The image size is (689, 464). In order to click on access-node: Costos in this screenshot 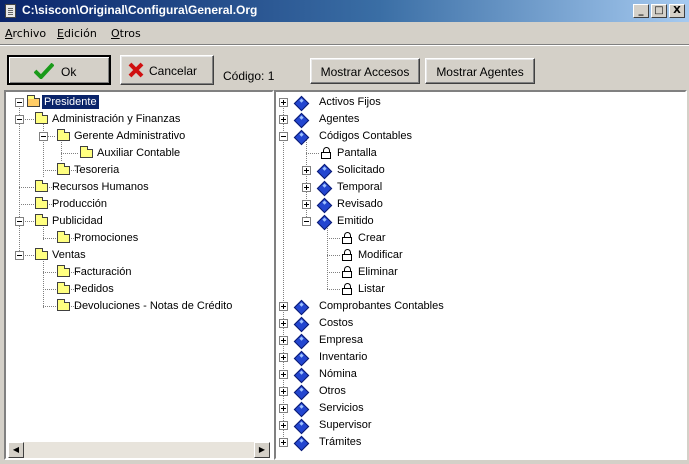, I will do `click(336, 323)`.